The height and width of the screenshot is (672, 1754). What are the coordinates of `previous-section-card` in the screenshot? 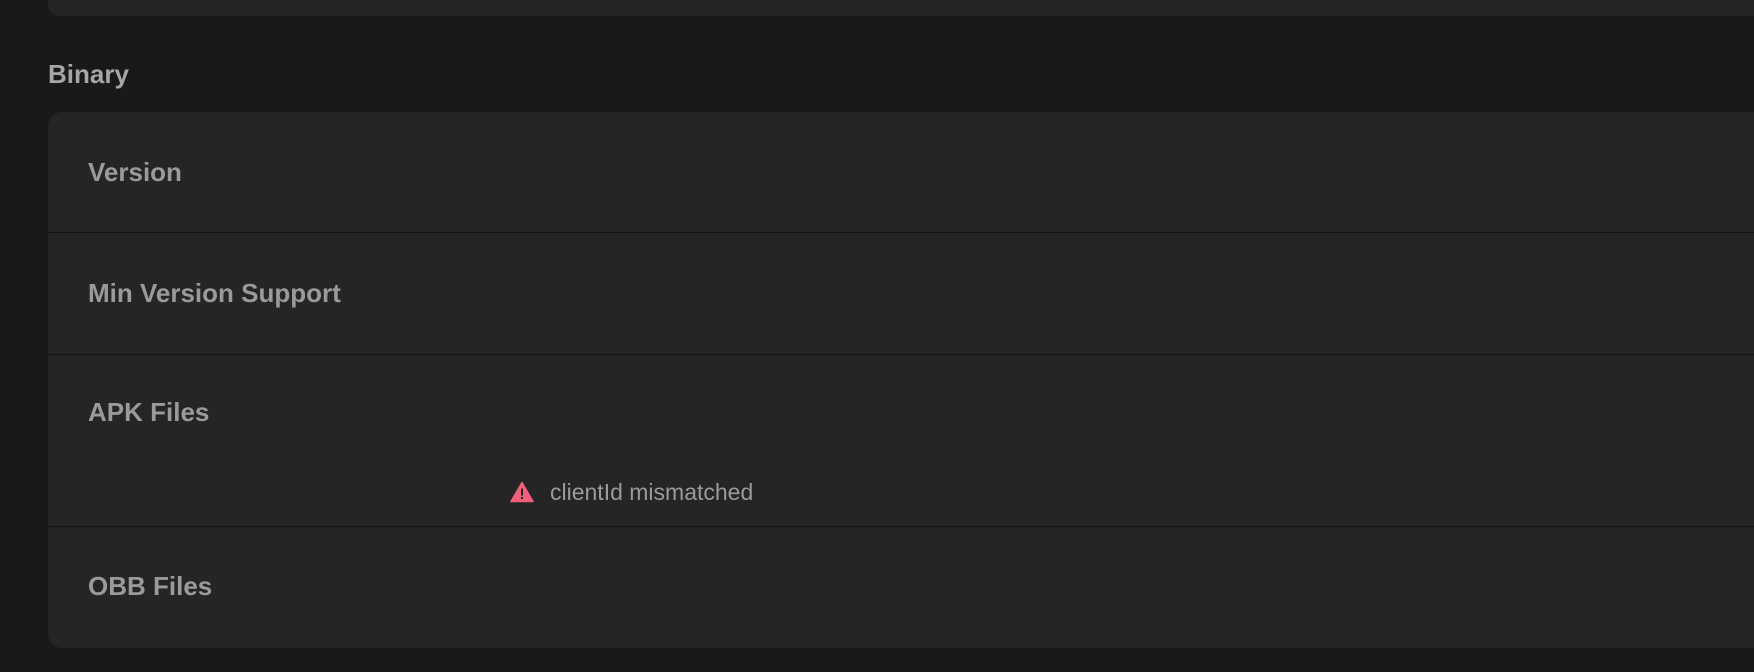 It's located at (901, 8).